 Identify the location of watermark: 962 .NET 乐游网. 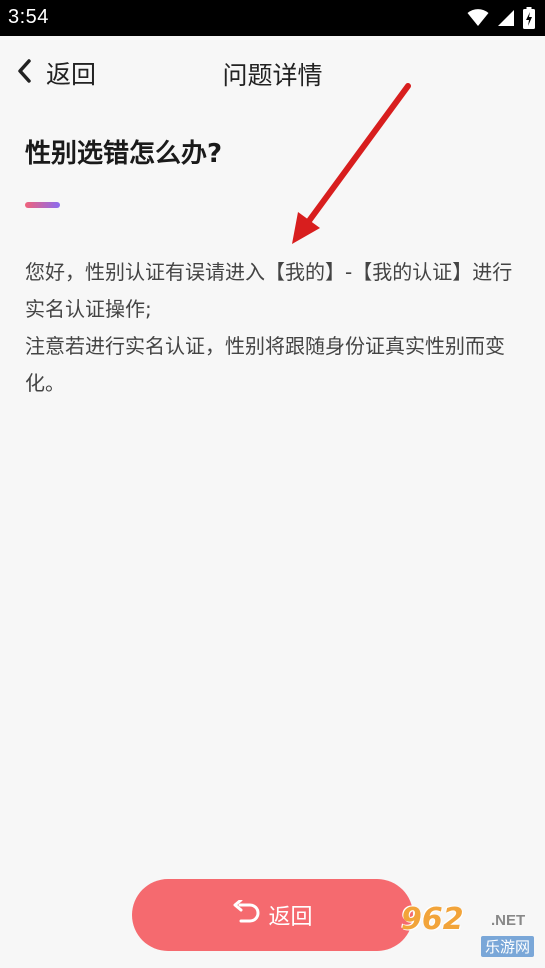
(471, 933).